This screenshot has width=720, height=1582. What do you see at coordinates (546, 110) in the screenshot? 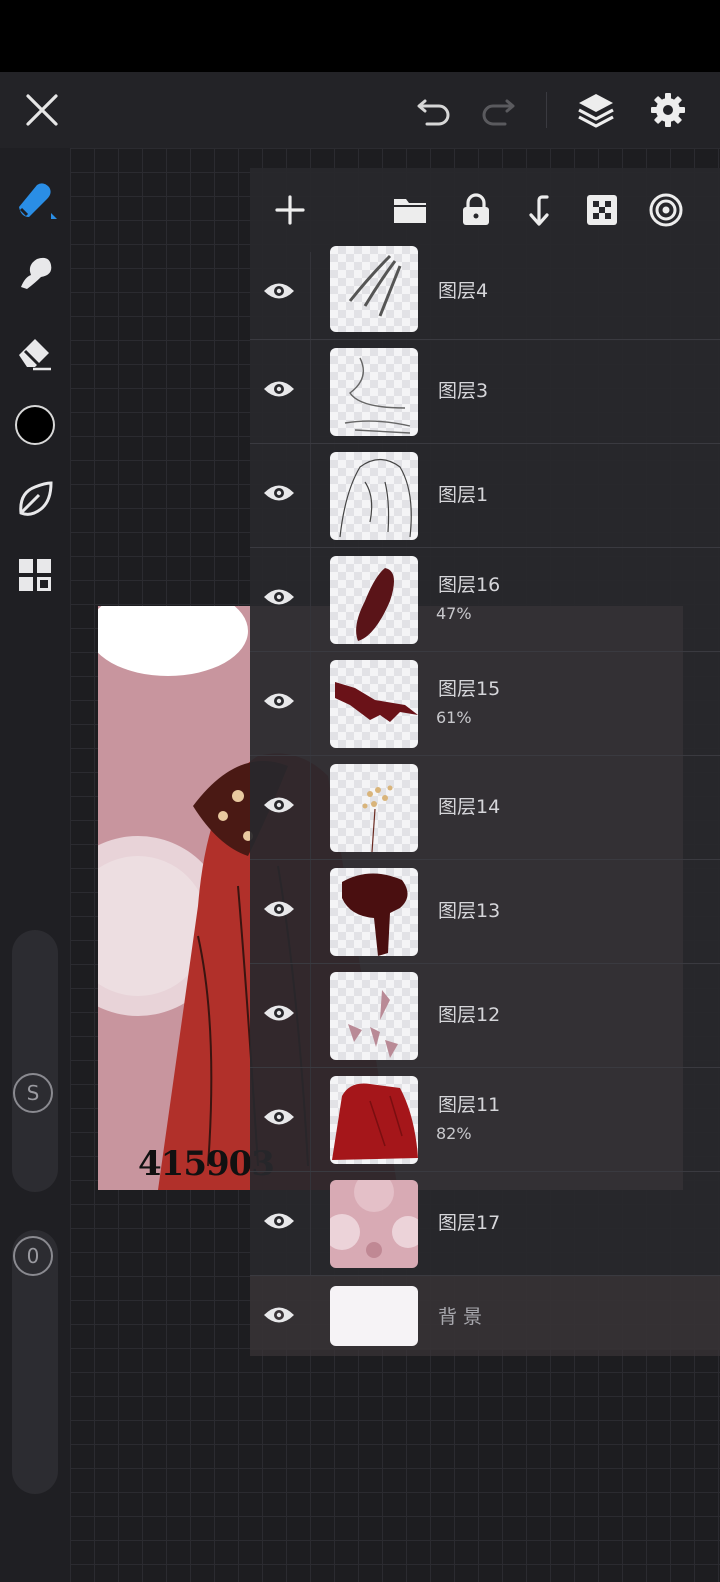
I see `toolbar-divider` at bounding box center [546, 110].